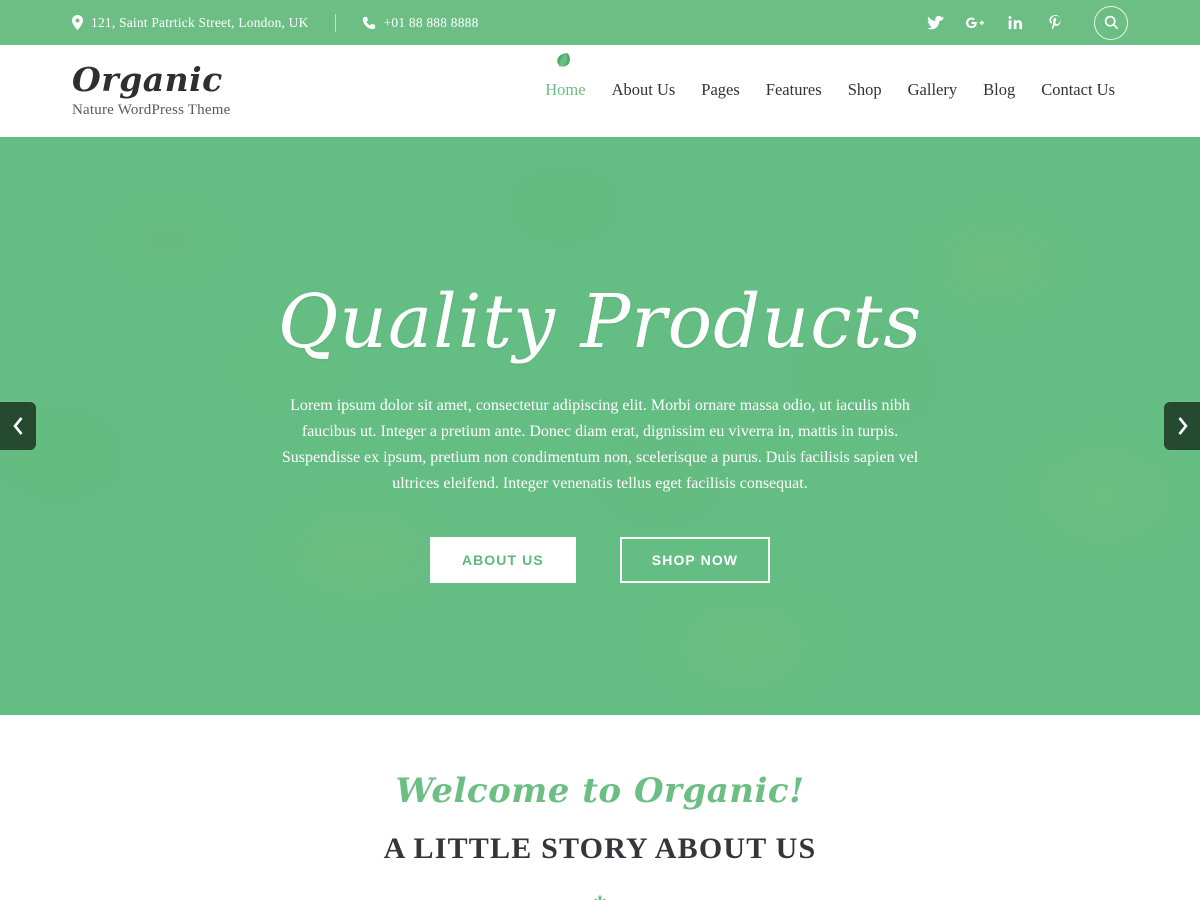  I want to click on hero-title: Quality Products, so click(600, 322).